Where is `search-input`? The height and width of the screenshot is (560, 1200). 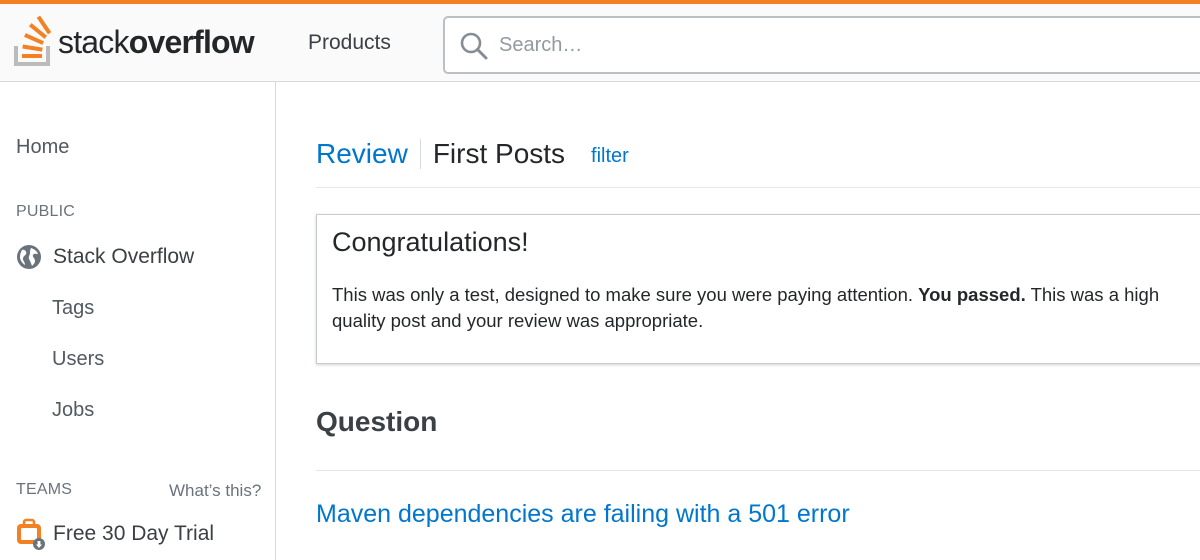
search-input is located at coordinates (849, 45).